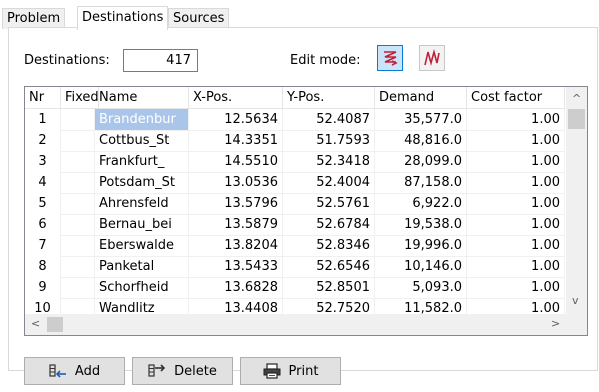  What do you see at coordinates (236, 183) in the screenshot?
I see `cell-x-pos: 13.0536` at bounding box center [236, 183].